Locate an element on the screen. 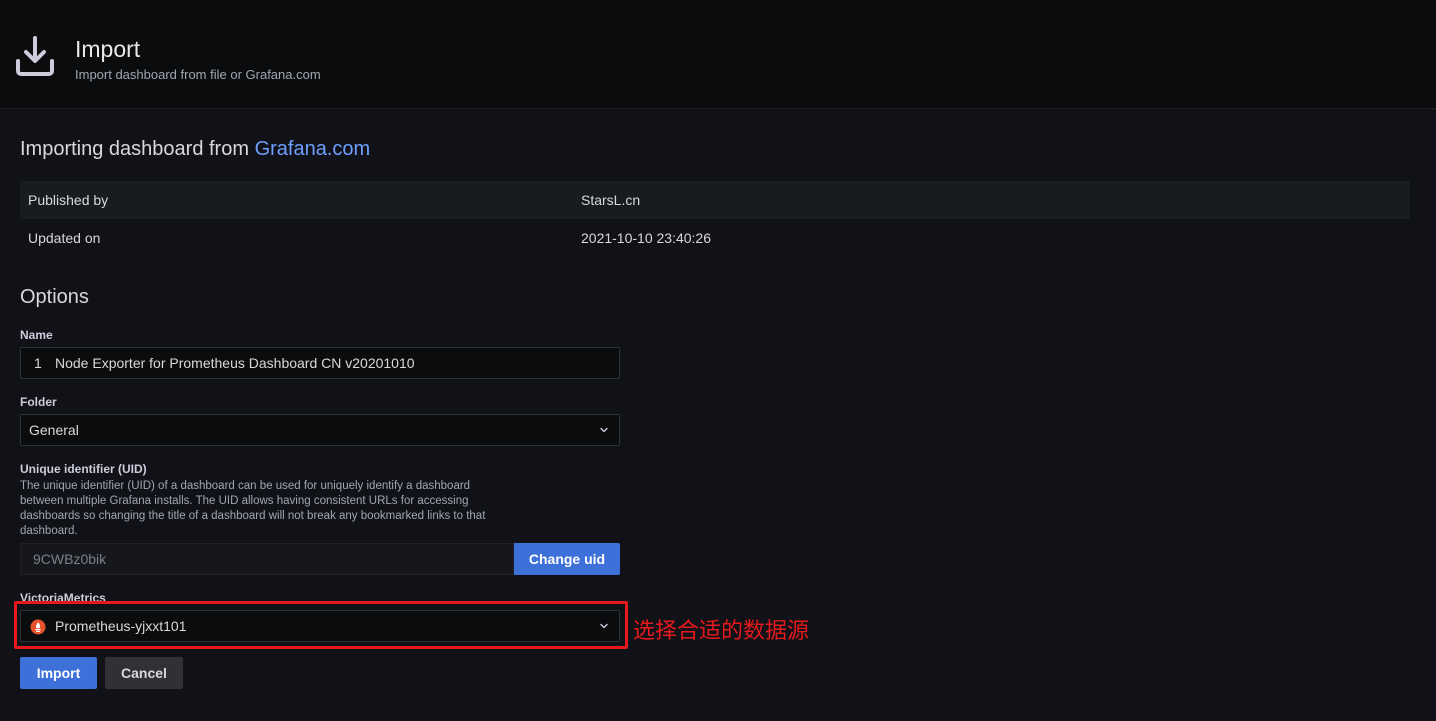 Image resolution: width=1436 pixels, height=721 pixels. page-title: Import is located at coordinates (108, 49).